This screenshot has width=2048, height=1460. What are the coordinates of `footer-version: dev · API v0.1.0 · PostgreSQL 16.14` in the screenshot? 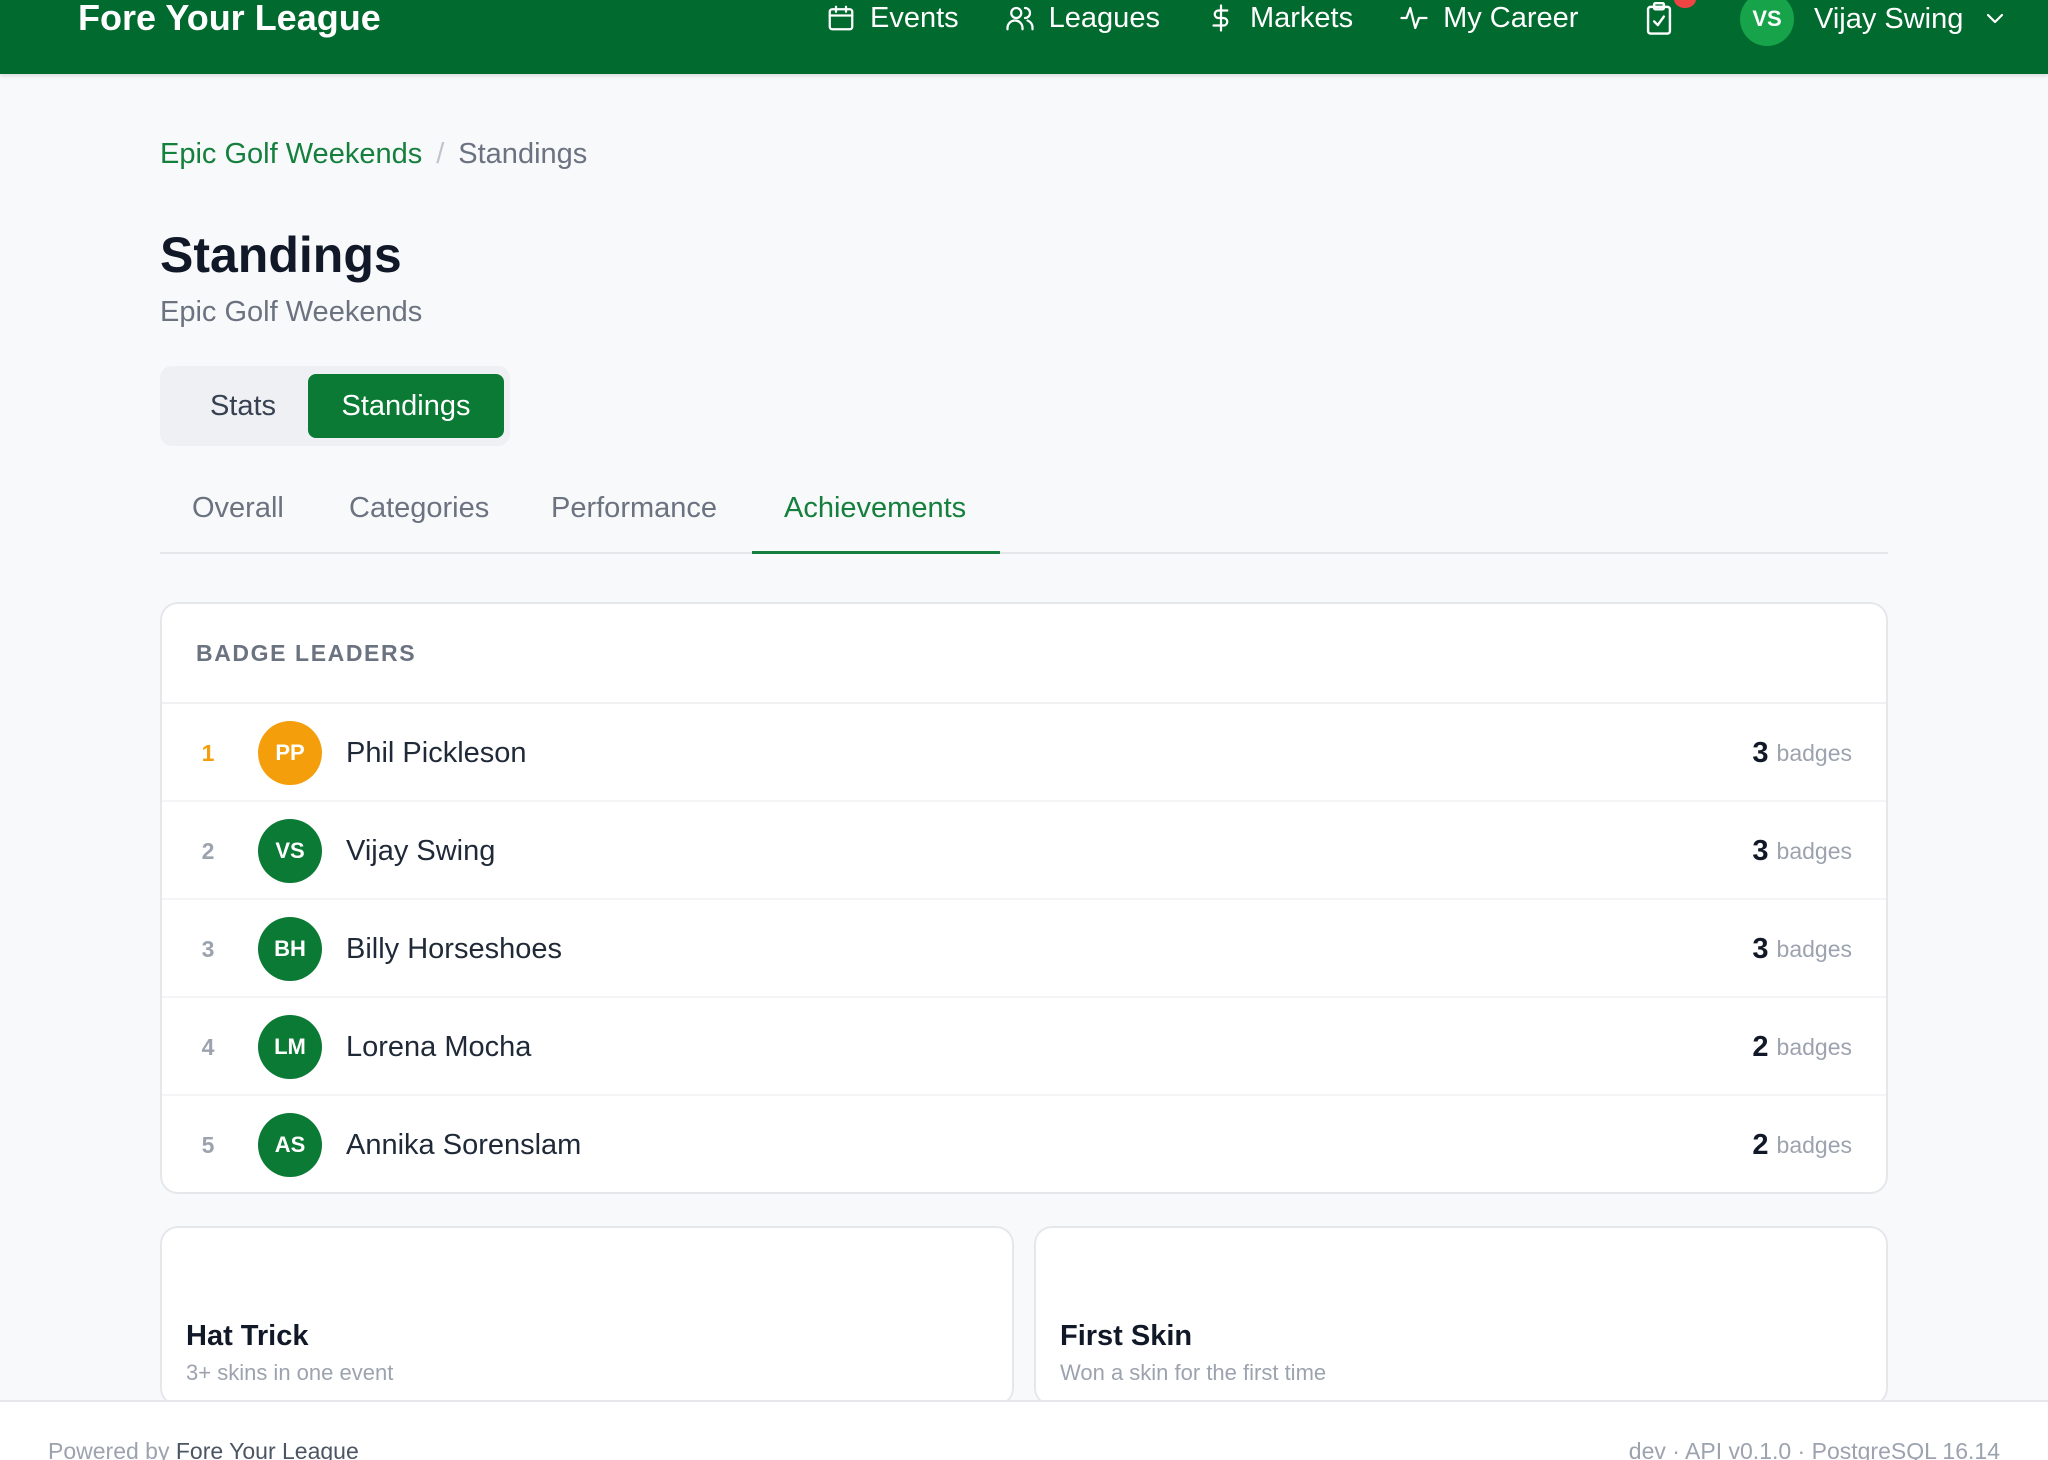 It's located at (1814, 1449).